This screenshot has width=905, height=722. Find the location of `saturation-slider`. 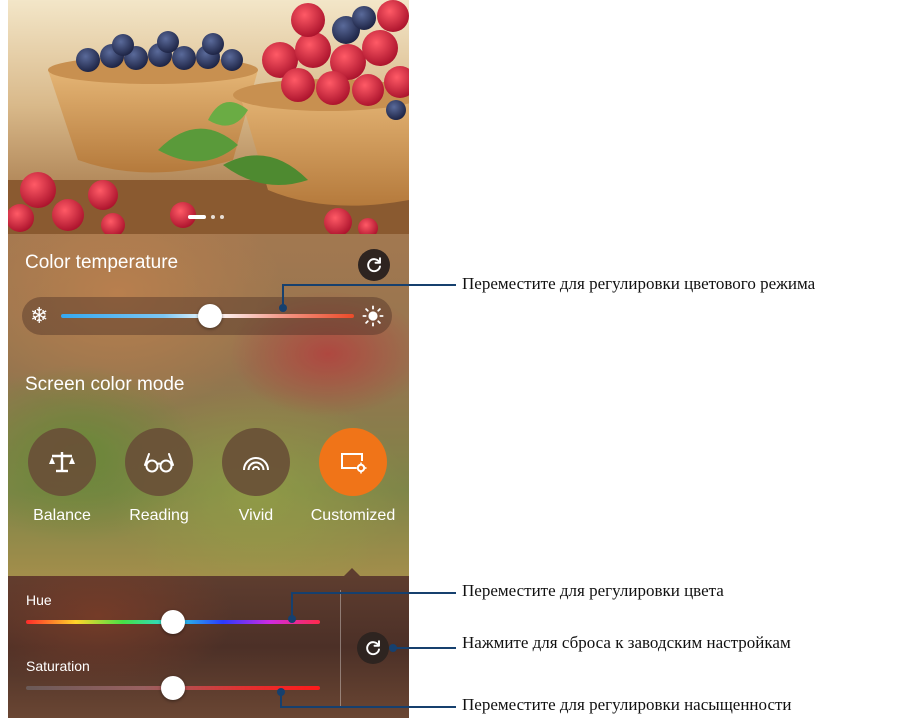

saturation-slider is located at coordinates (173, 688).